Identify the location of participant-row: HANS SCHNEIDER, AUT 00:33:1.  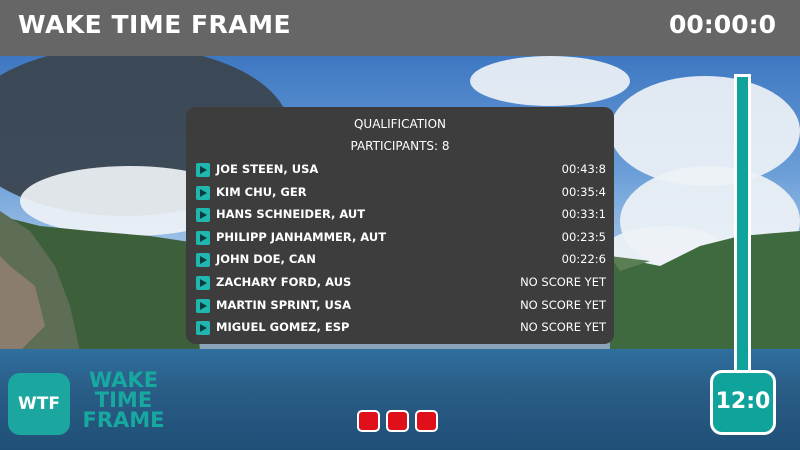
(403, 216).